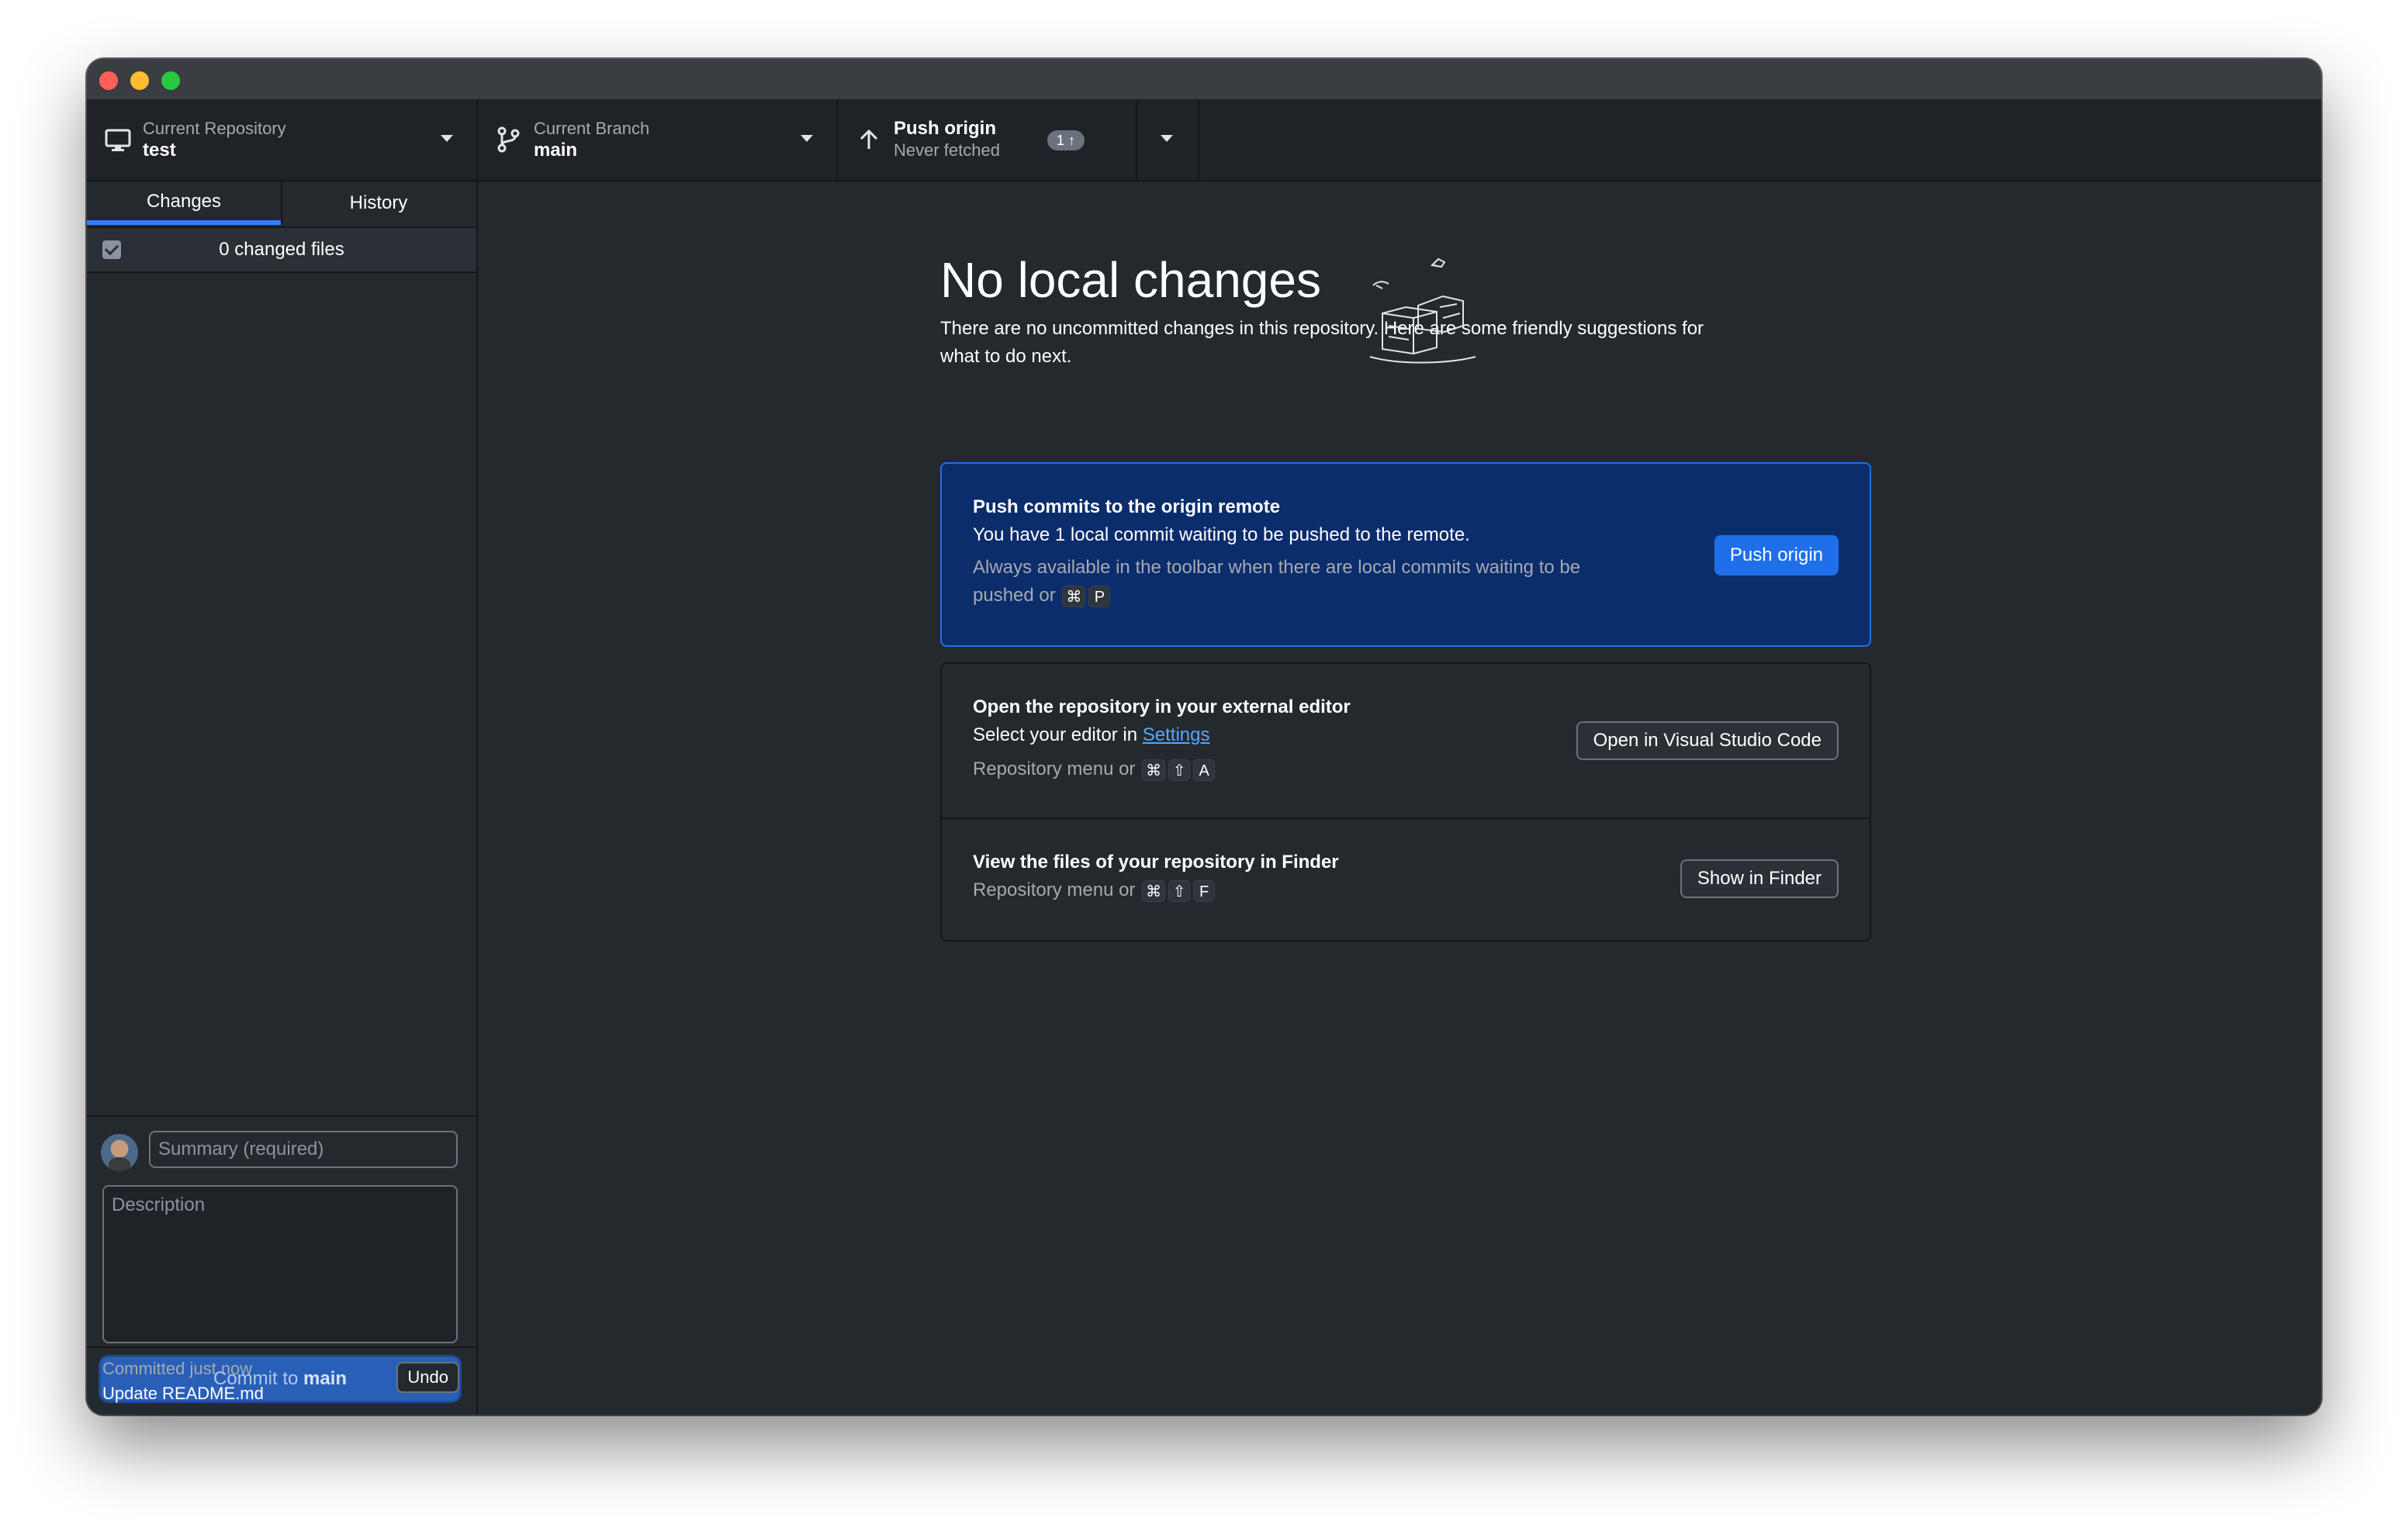  Describe the element at coordinates (1054, 890) in the screenshot. I see `finder-card-hint-text: Repository menu or` at that location.